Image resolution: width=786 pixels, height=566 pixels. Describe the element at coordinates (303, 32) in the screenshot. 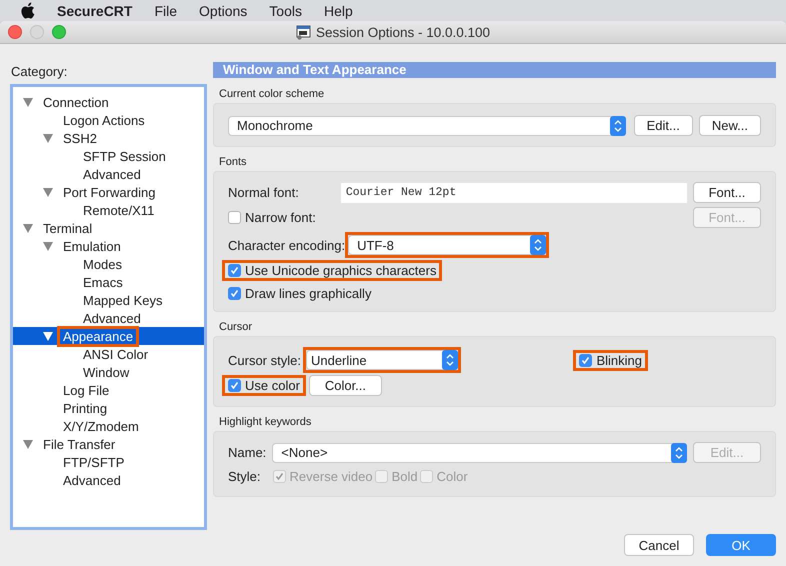

I see `terminal-window-icon` at that location.